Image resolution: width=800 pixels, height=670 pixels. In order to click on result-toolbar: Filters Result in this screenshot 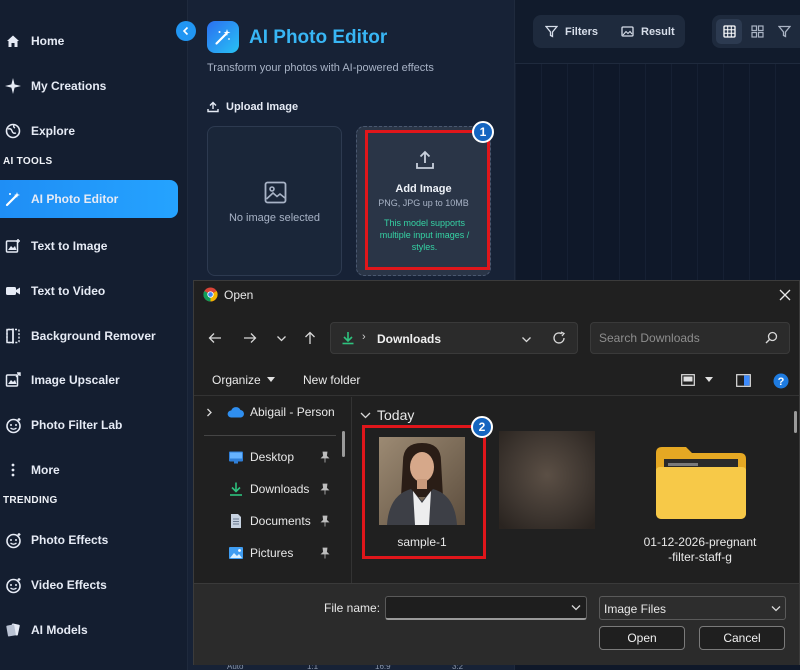, I will do `click(657, 32)`.